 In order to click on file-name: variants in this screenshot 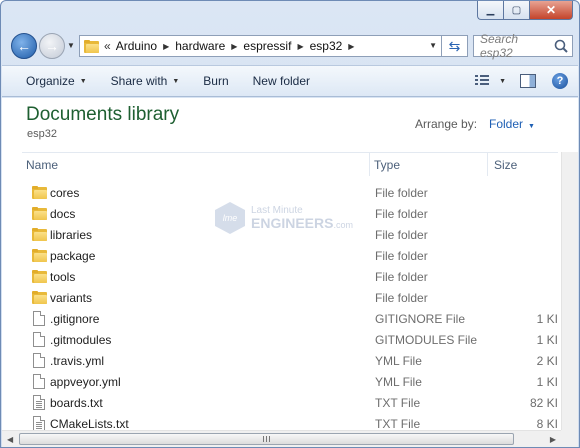, I will do `click(71, 297)`.